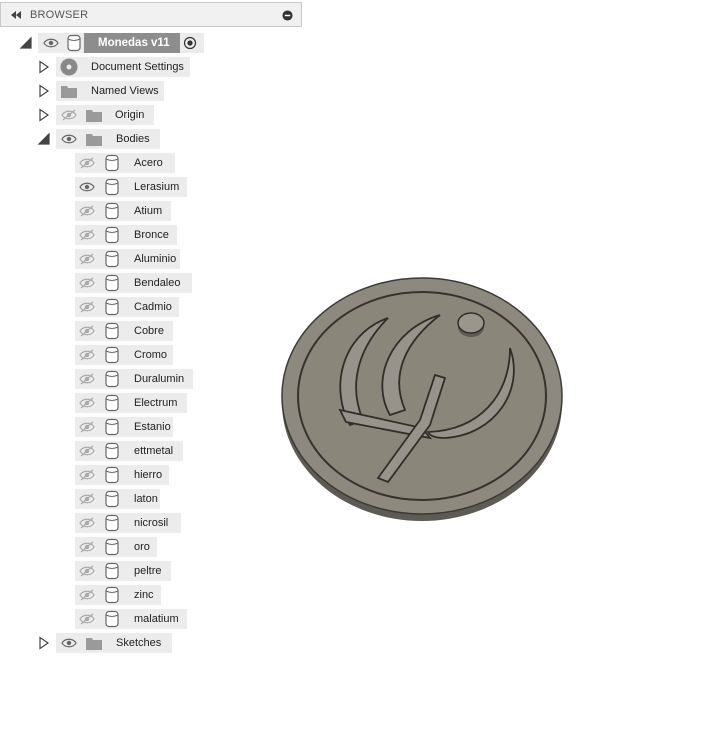  I want to click on body-label: Lerasium, so click(157, 187).